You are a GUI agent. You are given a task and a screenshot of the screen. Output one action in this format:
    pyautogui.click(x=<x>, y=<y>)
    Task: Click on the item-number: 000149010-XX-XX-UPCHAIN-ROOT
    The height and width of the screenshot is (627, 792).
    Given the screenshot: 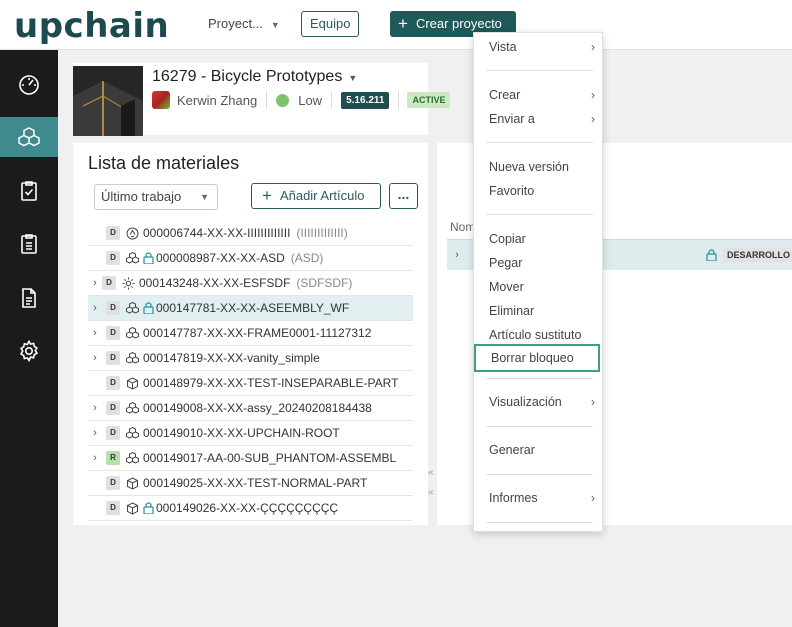 What is the action you would take?
    pyautogui.click(x=241, y=433)
    